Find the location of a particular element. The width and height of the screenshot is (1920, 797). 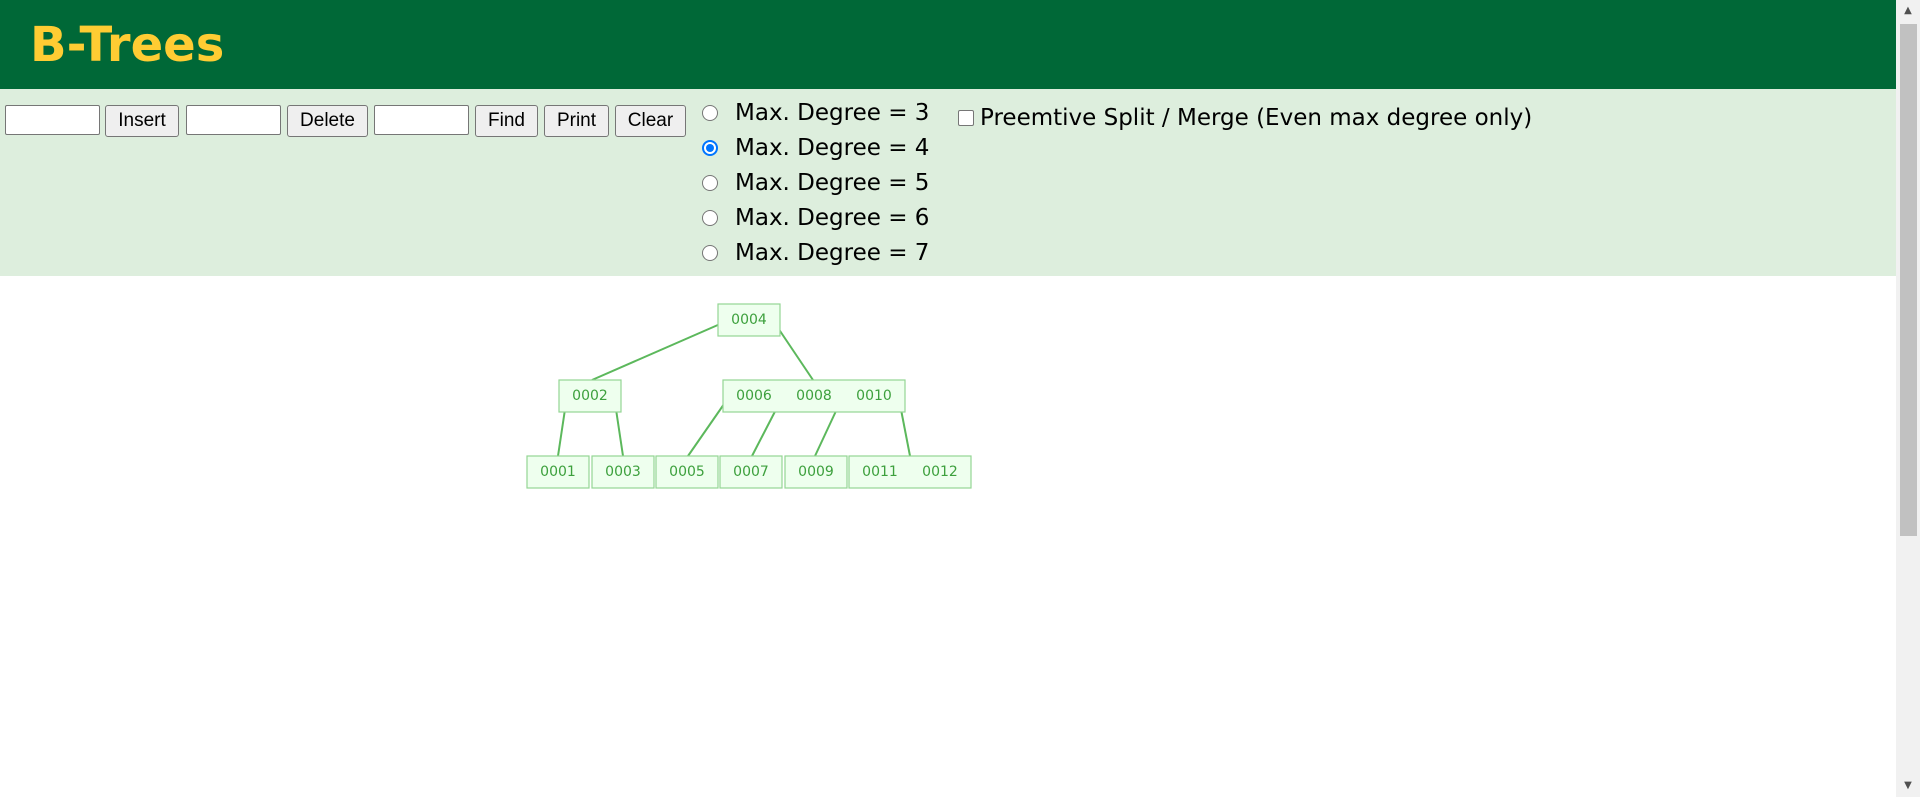

degree-option-4: Max. Degree = 4 is located at coordinates (815, 147).